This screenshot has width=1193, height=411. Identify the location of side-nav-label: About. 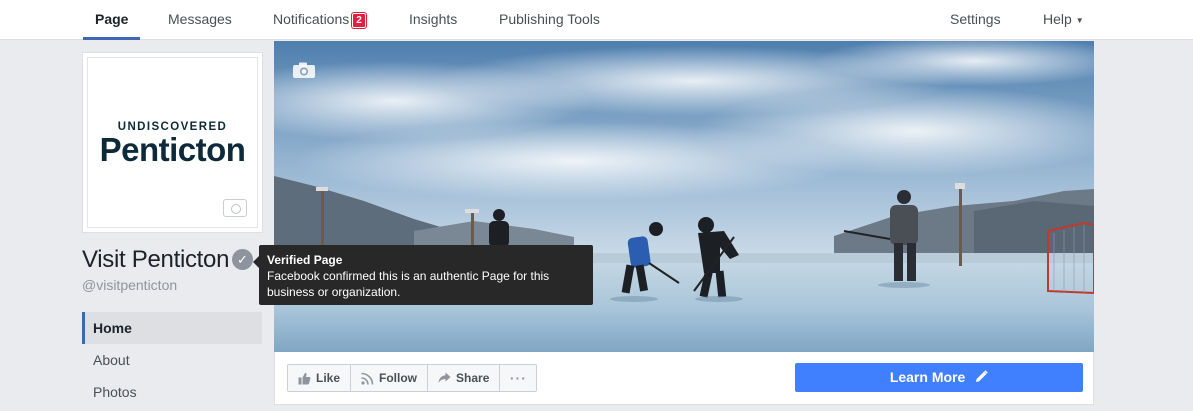
(111, 360).